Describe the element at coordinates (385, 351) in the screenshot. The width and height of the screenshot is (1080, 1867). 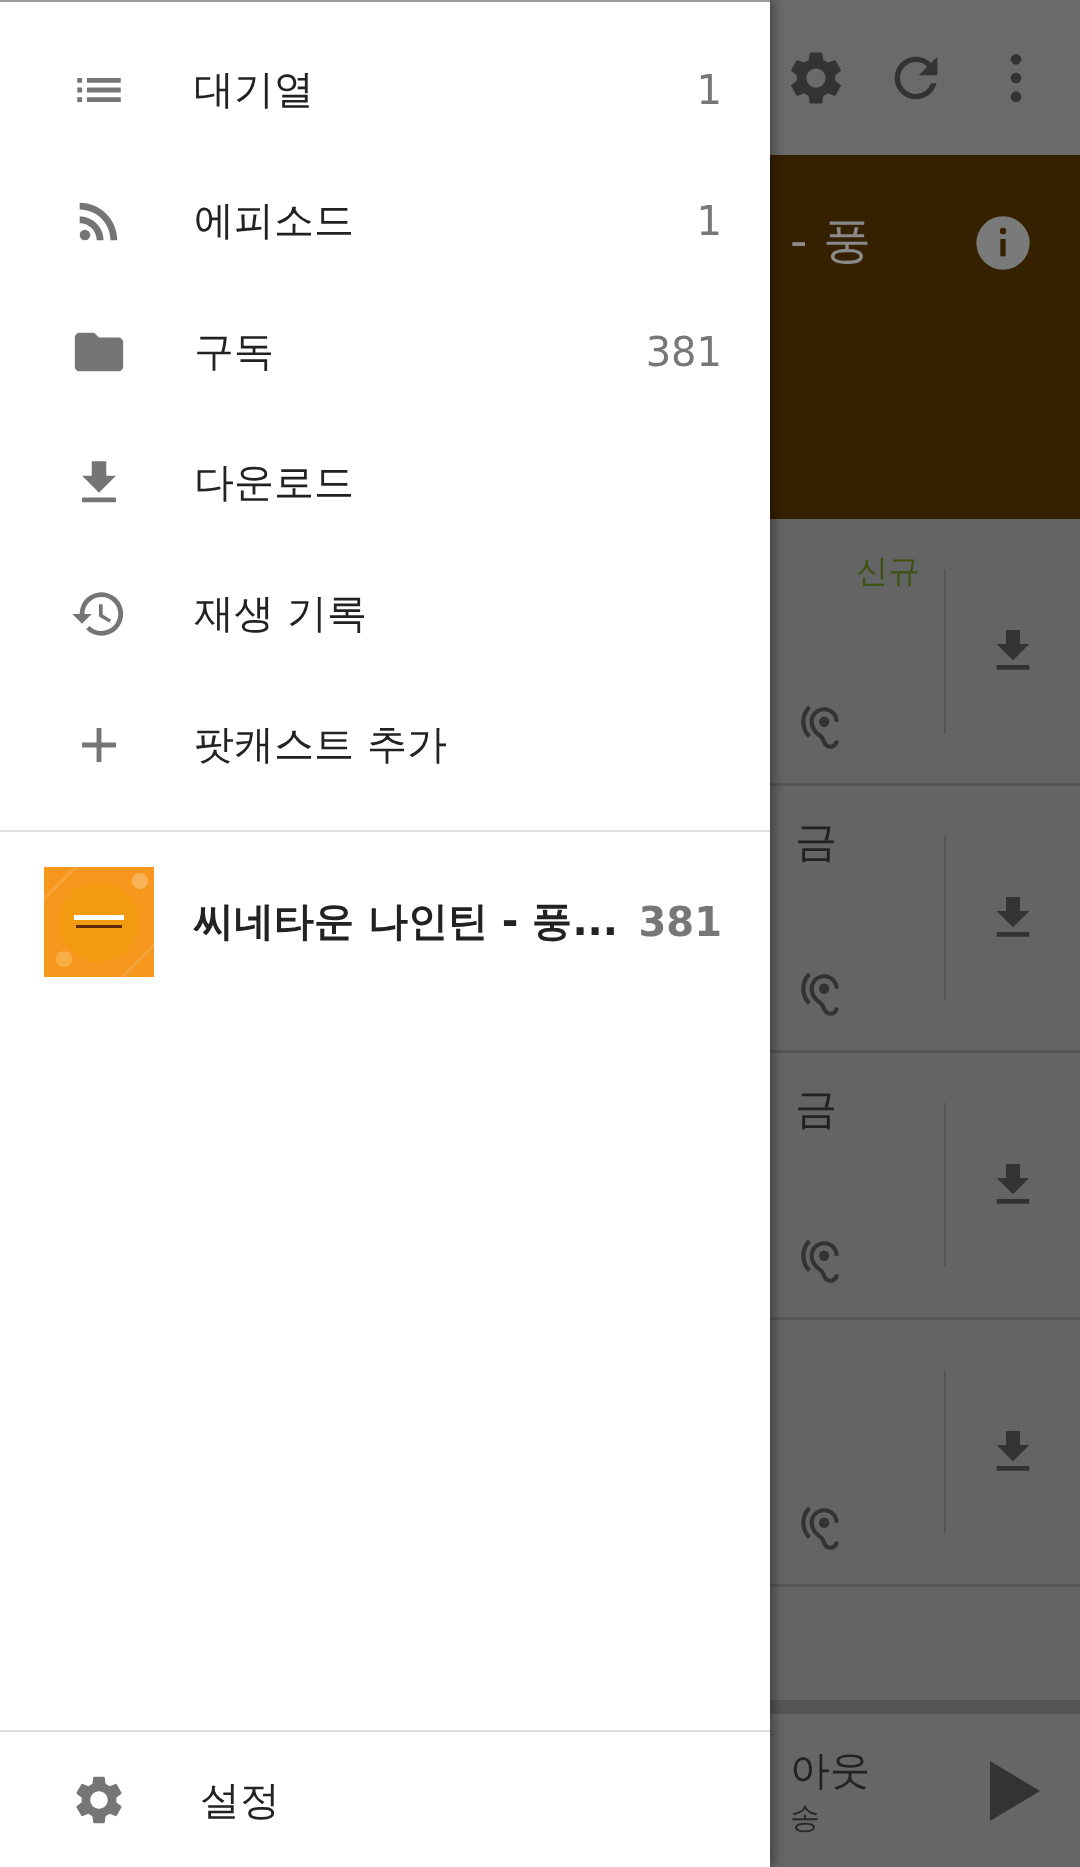
I see `nav-item: 구독 381` at that location.